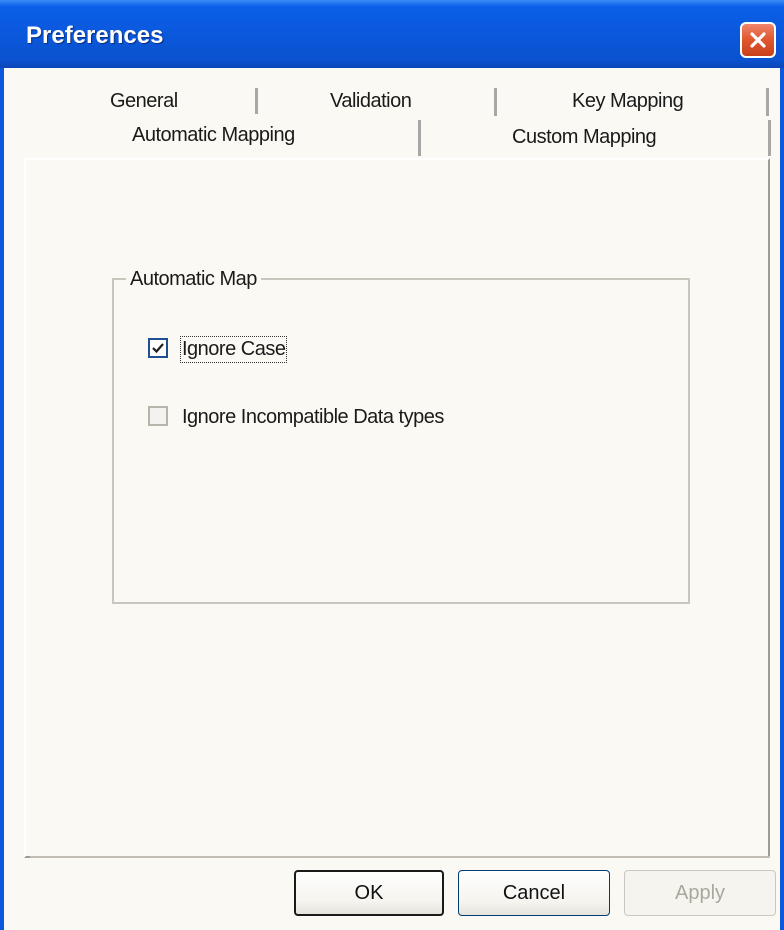  I want to click on title-bar: Preferences, so click(392, 34).